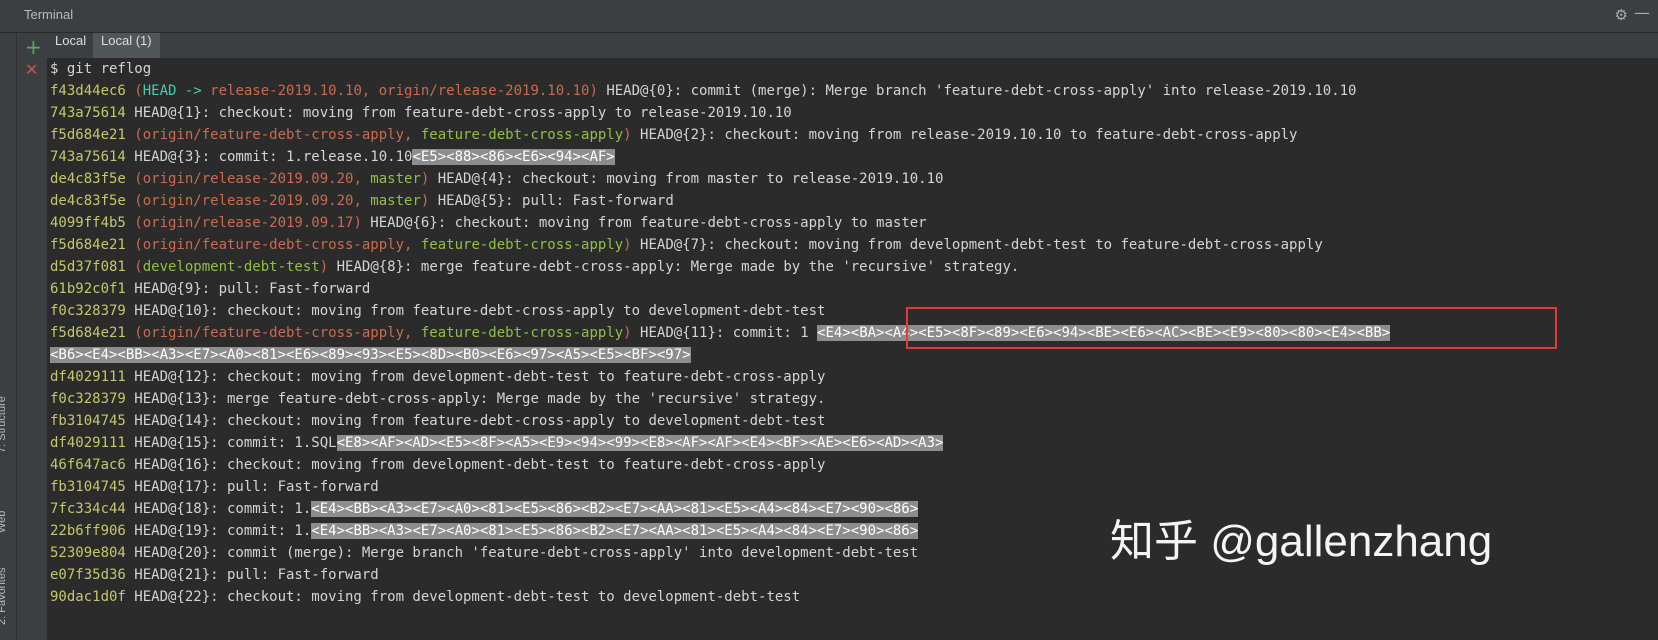 This screenshot has height=640, width=1658. I want to click on remote-branch: origin/feature-debt-cross-apply, so click(273, 333).